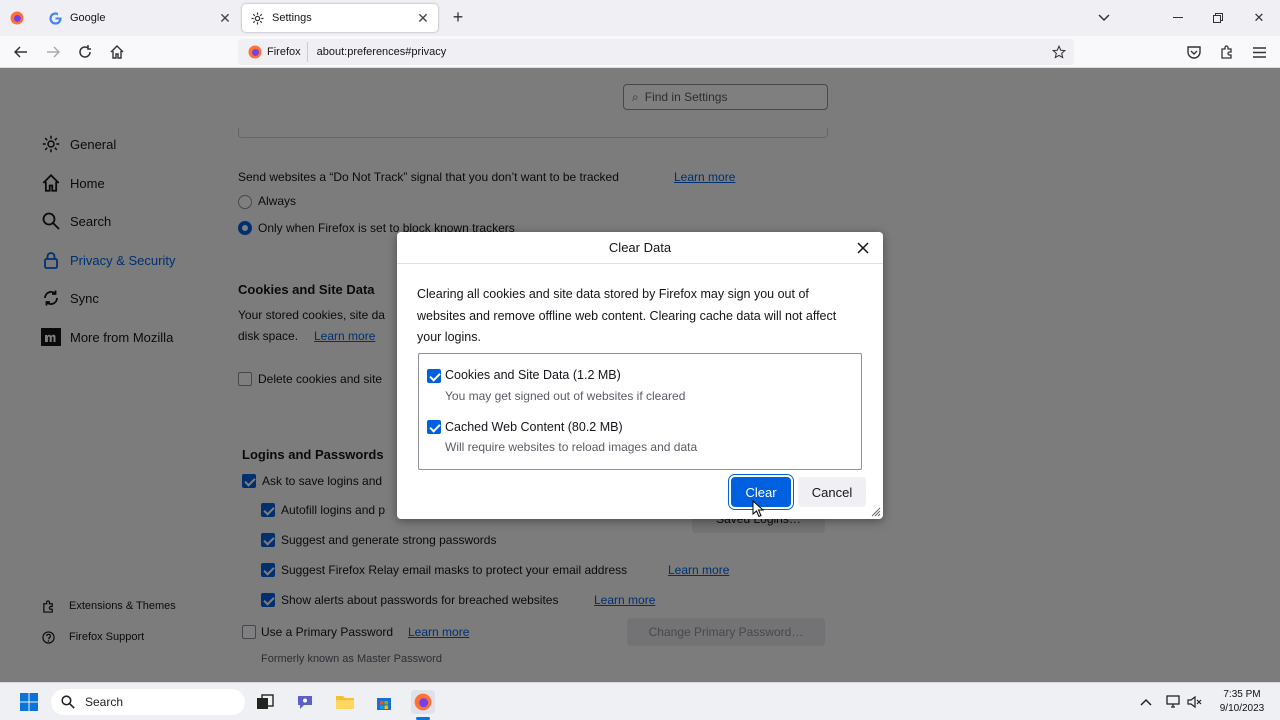 This screenshot has width=1280, height=720. Describe the element at coordinates (863, 248) in the screenshot. I see `close-icon` at that location.